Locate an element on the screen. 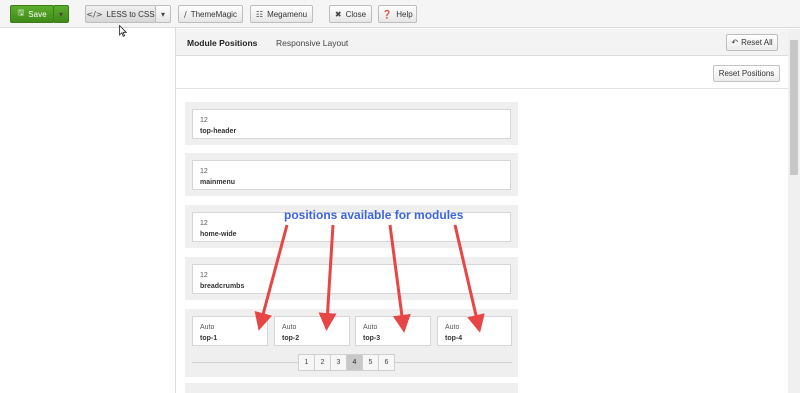  megamenu-label: Megamenu is located at coordinates (287, 14).